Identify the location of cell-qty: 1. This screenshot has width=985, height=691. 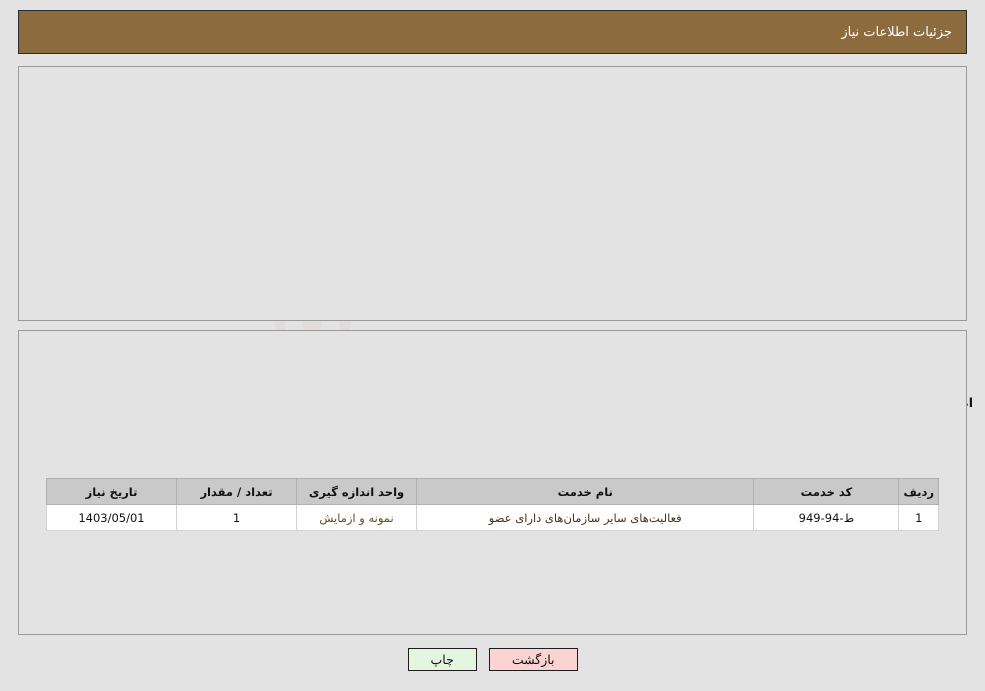
(236, 517).